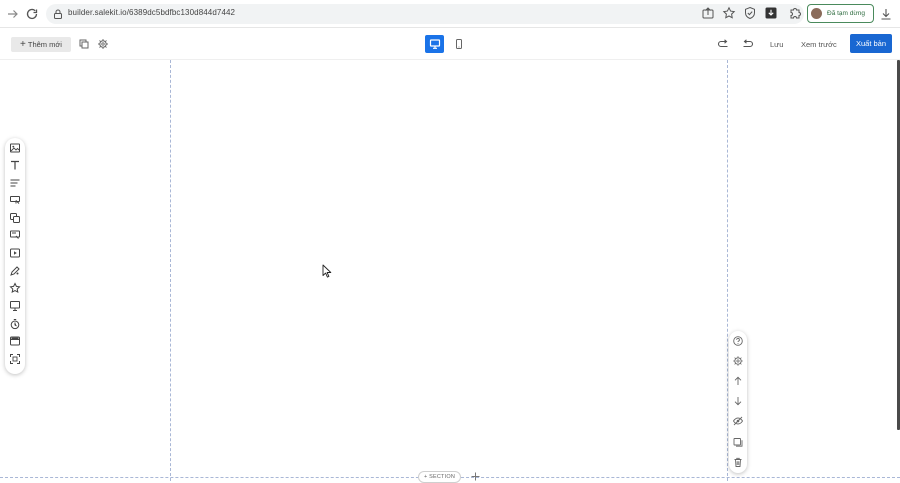 The image size is (900, 483). What do you see at coordinates (23, 44) in the screenshot?
I see `plus-icon: +` at bounding box center [23, 44].